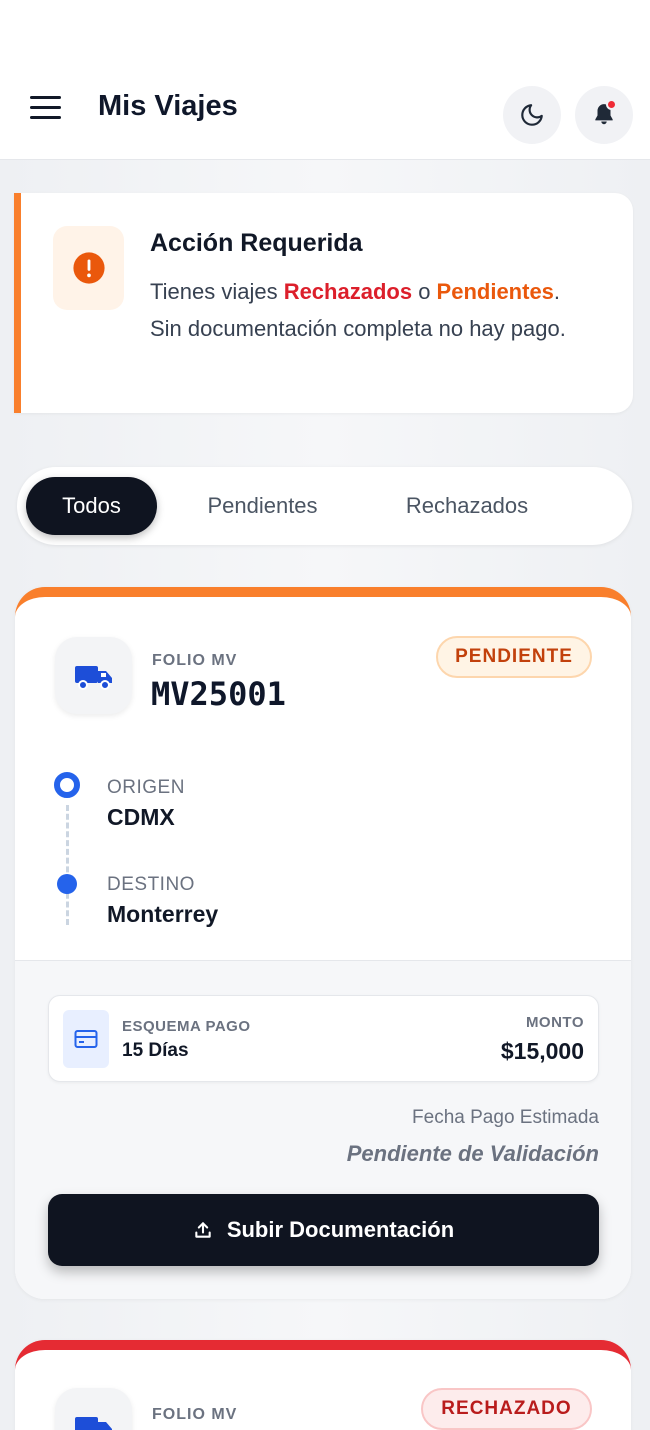 This screenshot has width=650, height=1430. Describe the element at coordinates (217, 291) in the screenshot. I see `alert-text-prefix: Tienes viajes` at that location.